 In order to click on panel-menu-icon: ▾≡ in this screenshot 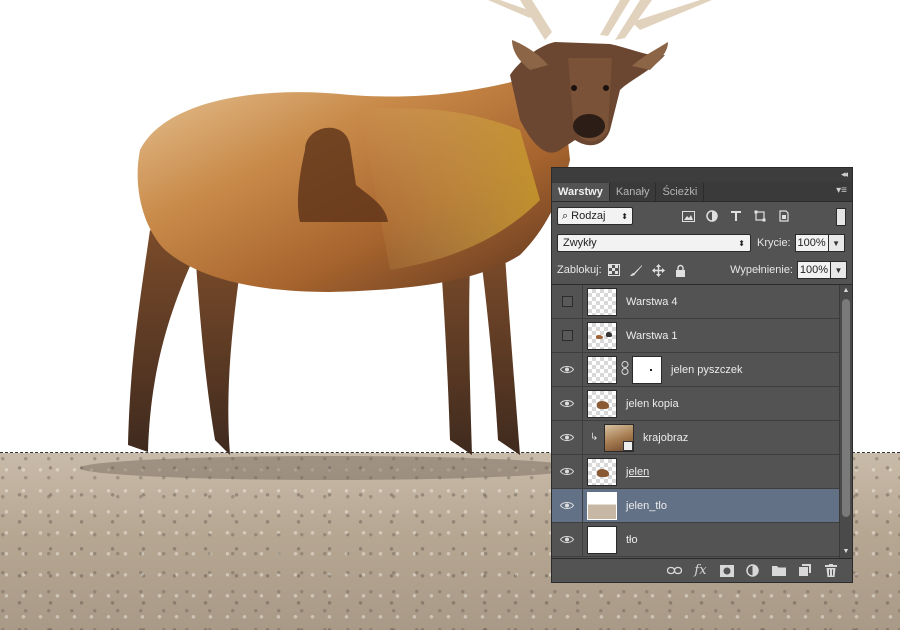, I will do `click(841, 190)`.